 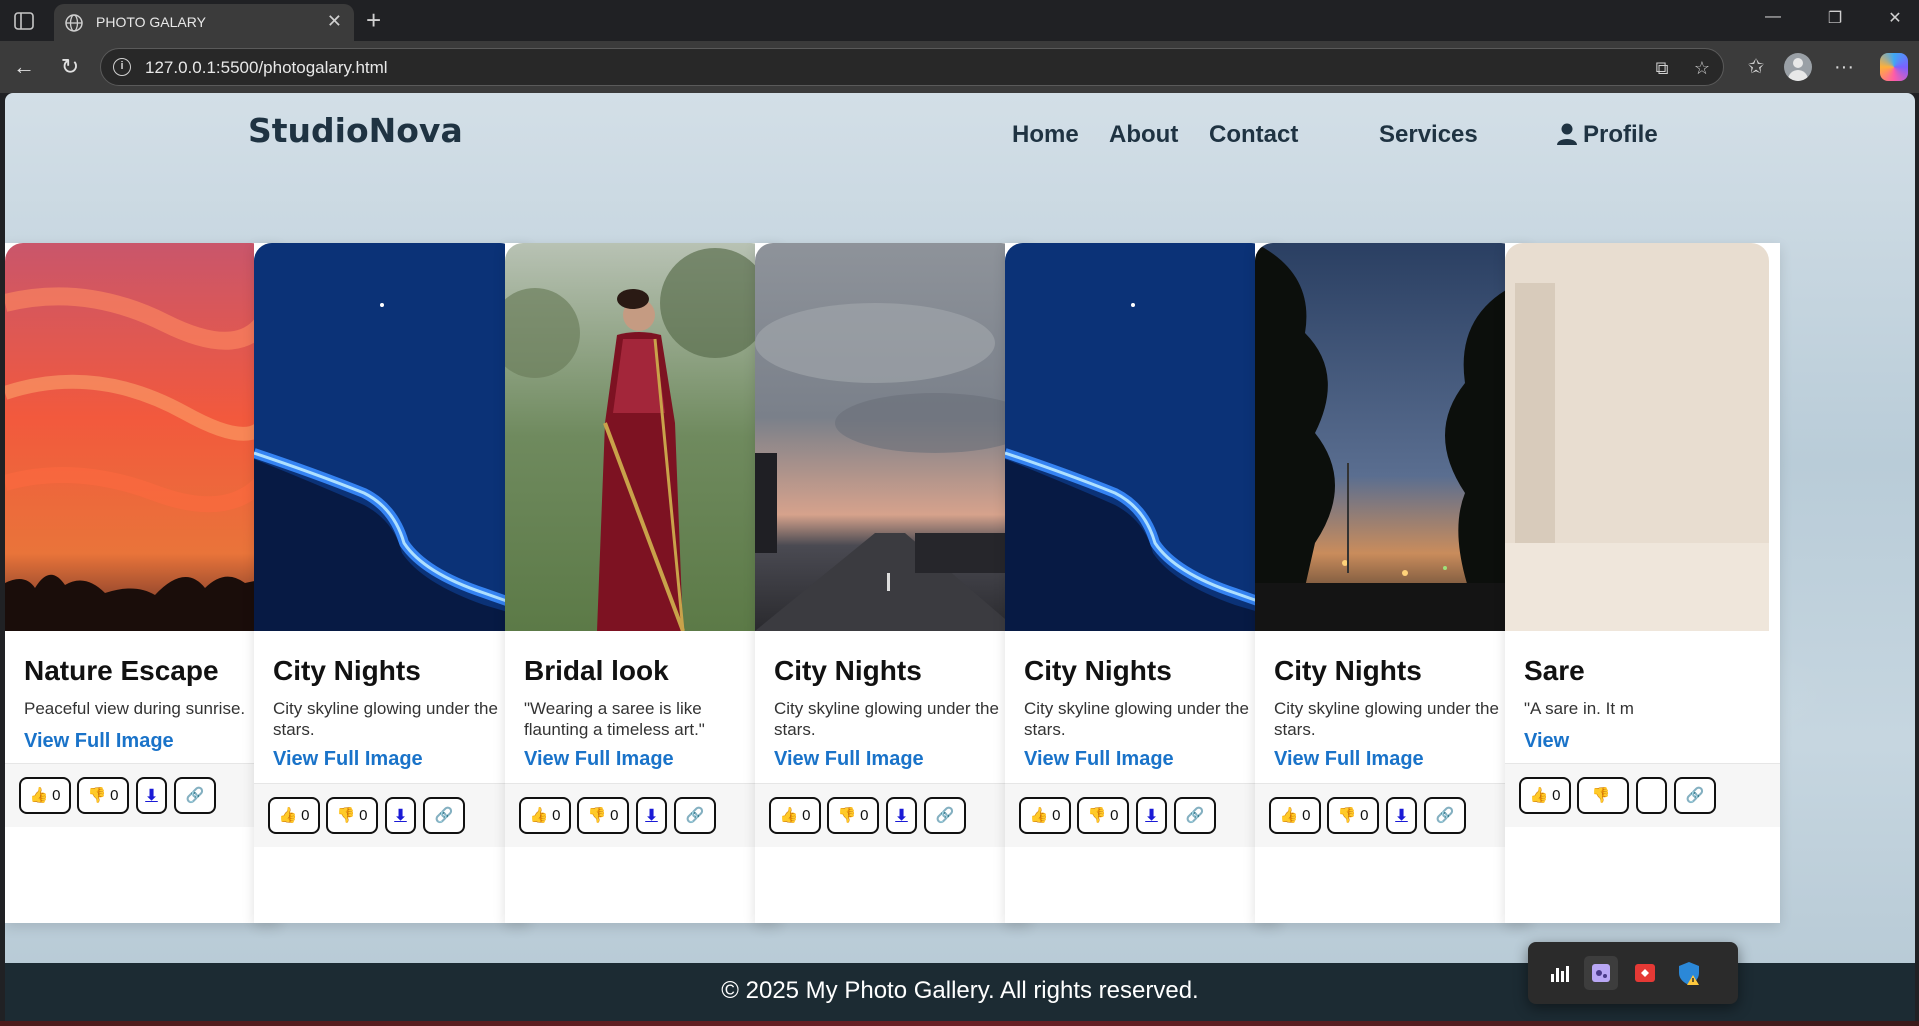 I want to click on recorder-icon, so click(x=1645, y=973).